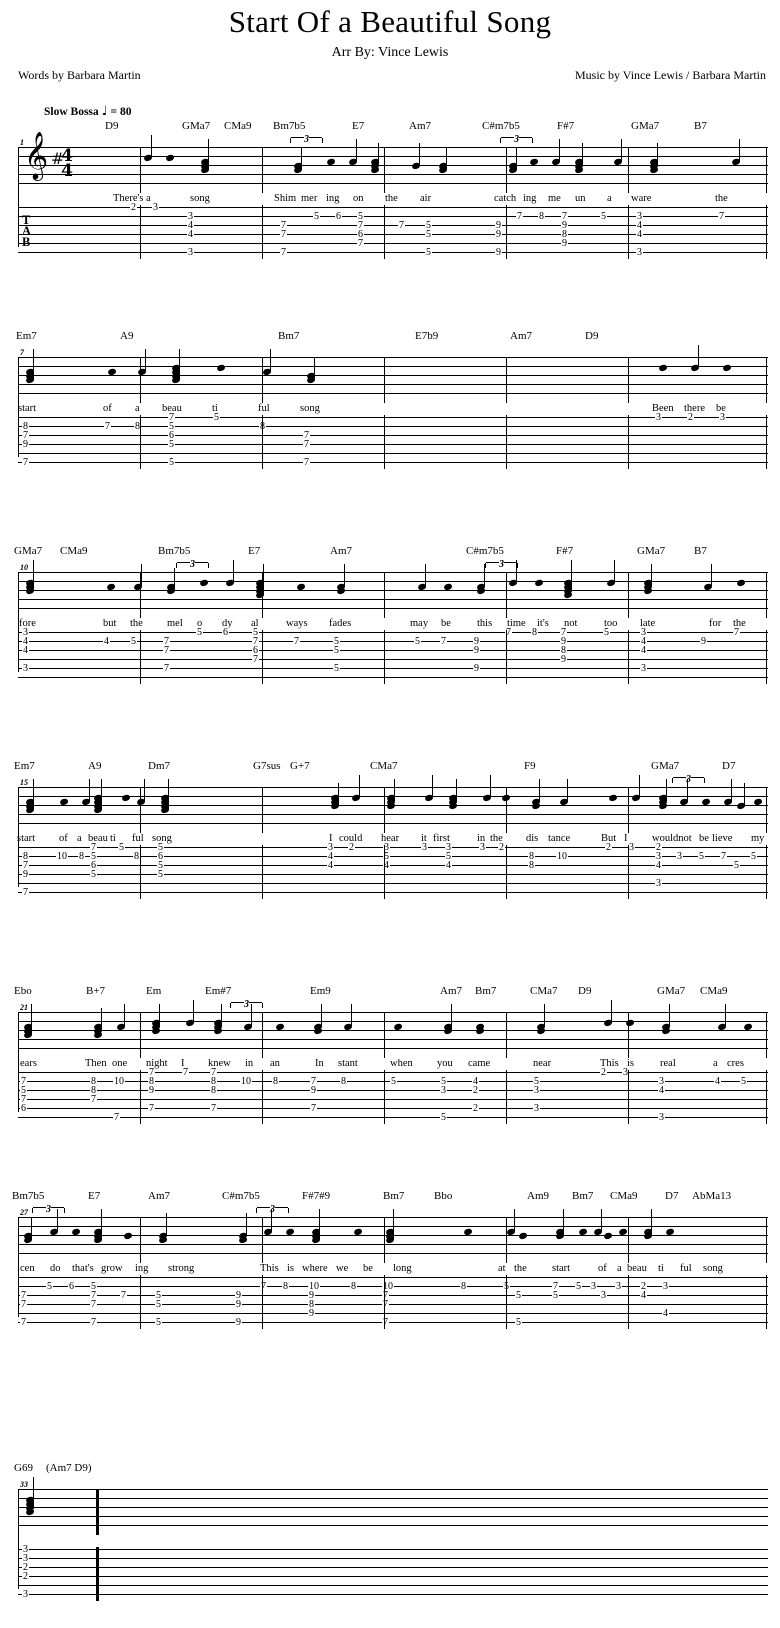 The image size is (780, 1628). Describe the element at coordinates (104, 111) in the screenshot. I see `quarter-note-icon: ♩` at that location.